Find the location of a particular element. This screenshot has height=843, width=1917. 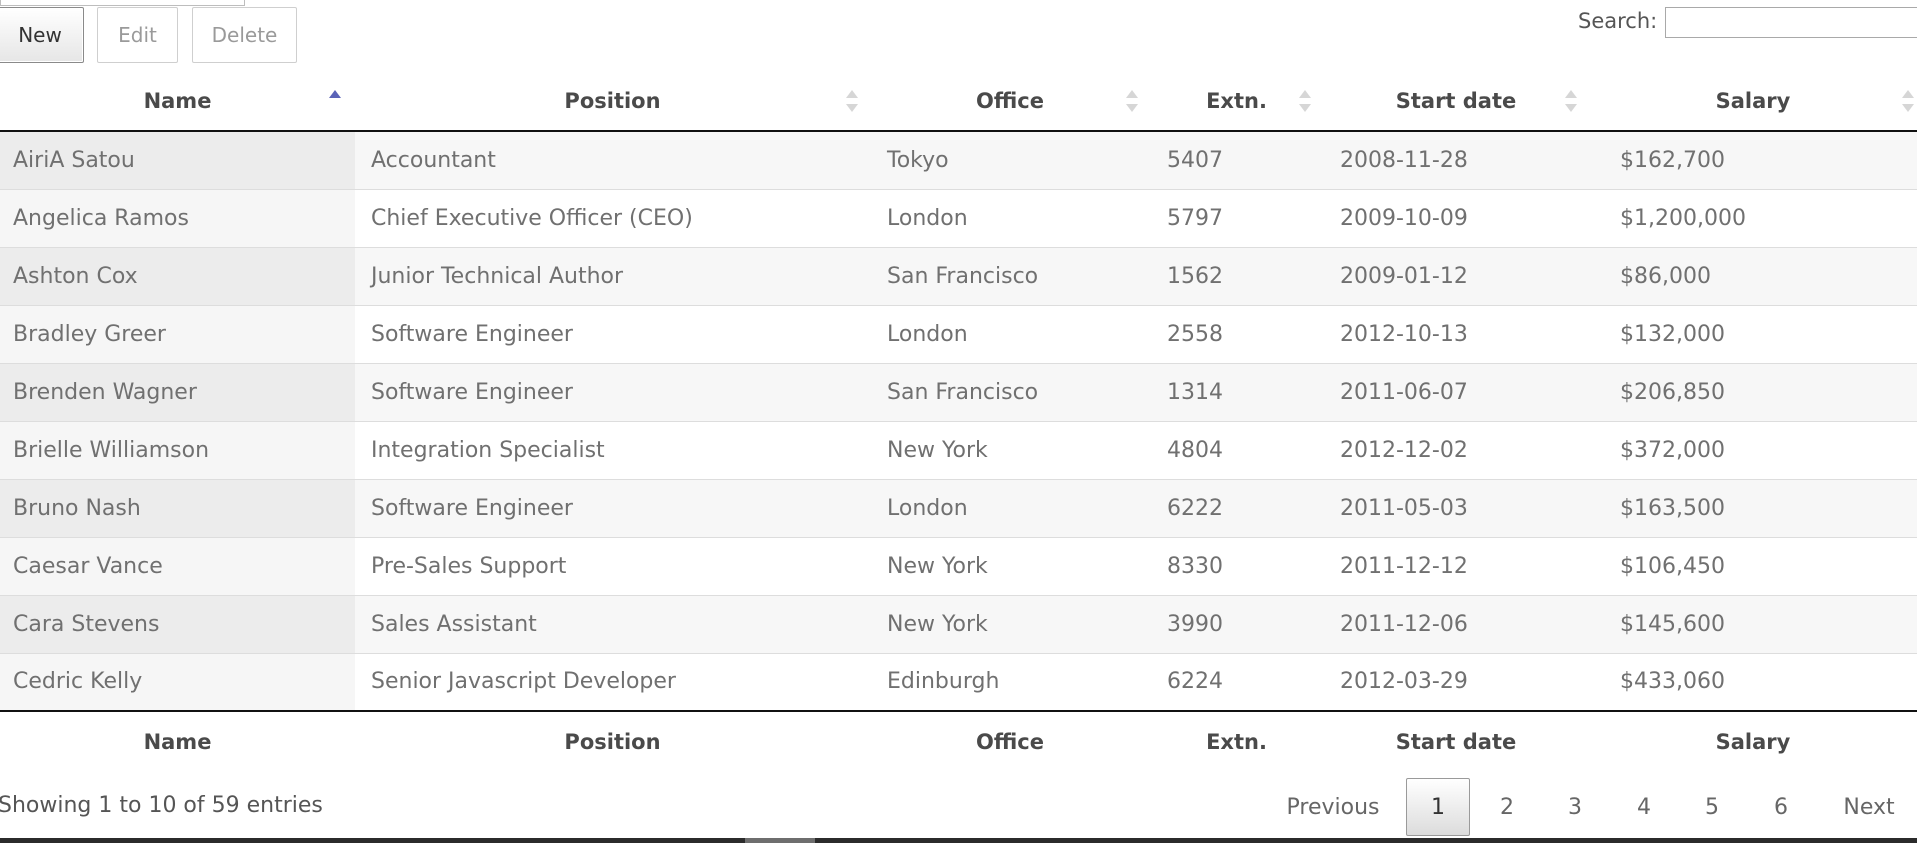

top-input-field is located at coordinates (122, 3).